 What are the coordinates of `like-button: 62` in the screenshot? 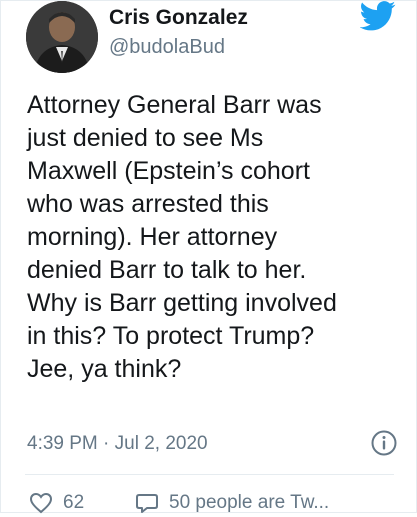 It's located at (56, 504).